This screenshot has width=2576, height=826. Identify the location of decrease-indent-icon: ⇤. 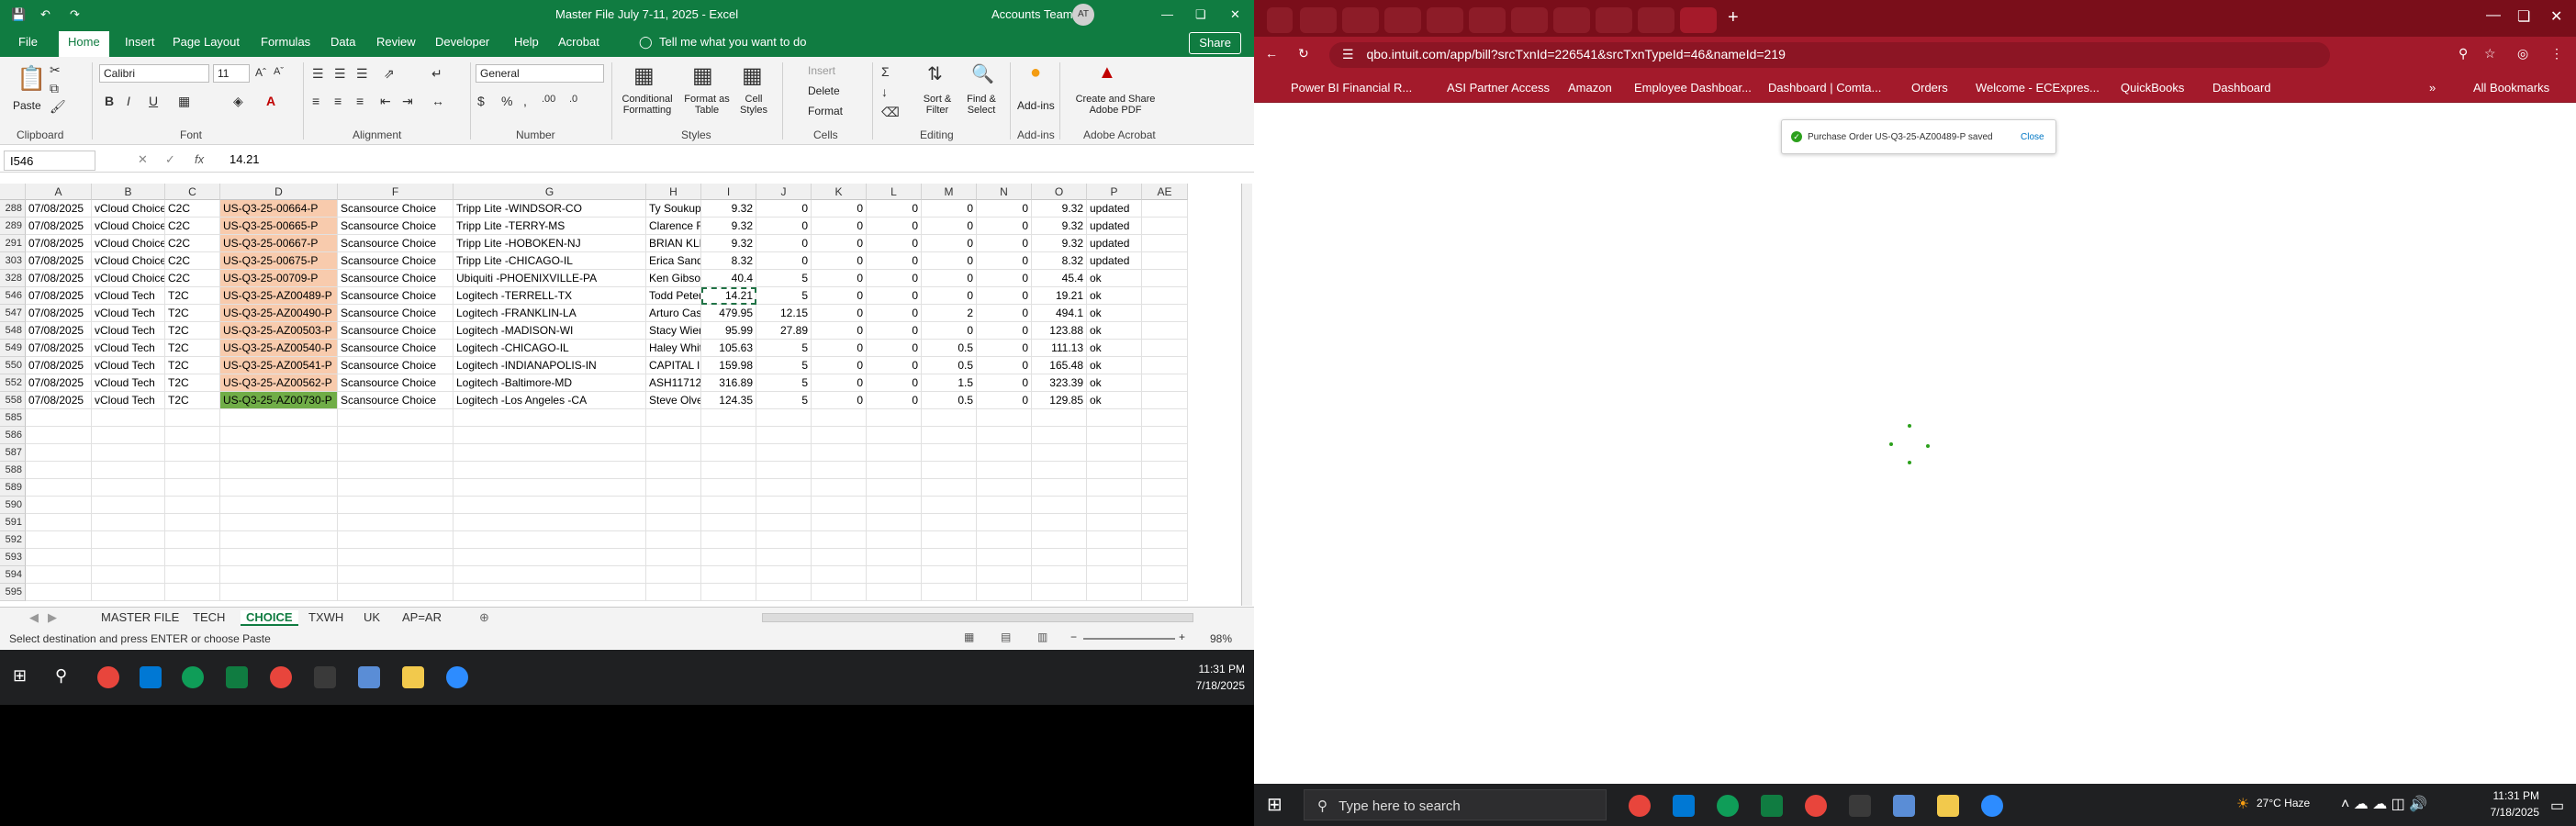
(385, 102).